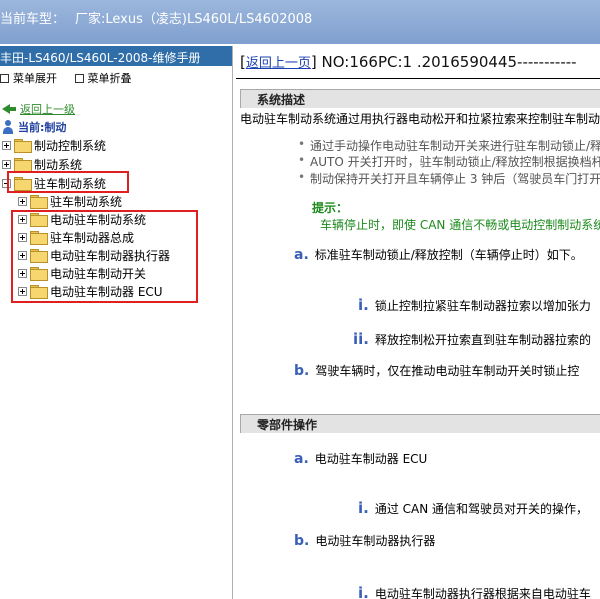 The height and width of the screenshot is (599, 600). I want to click on item-text: 电动驻车制动器执行器, so click(375, 541).